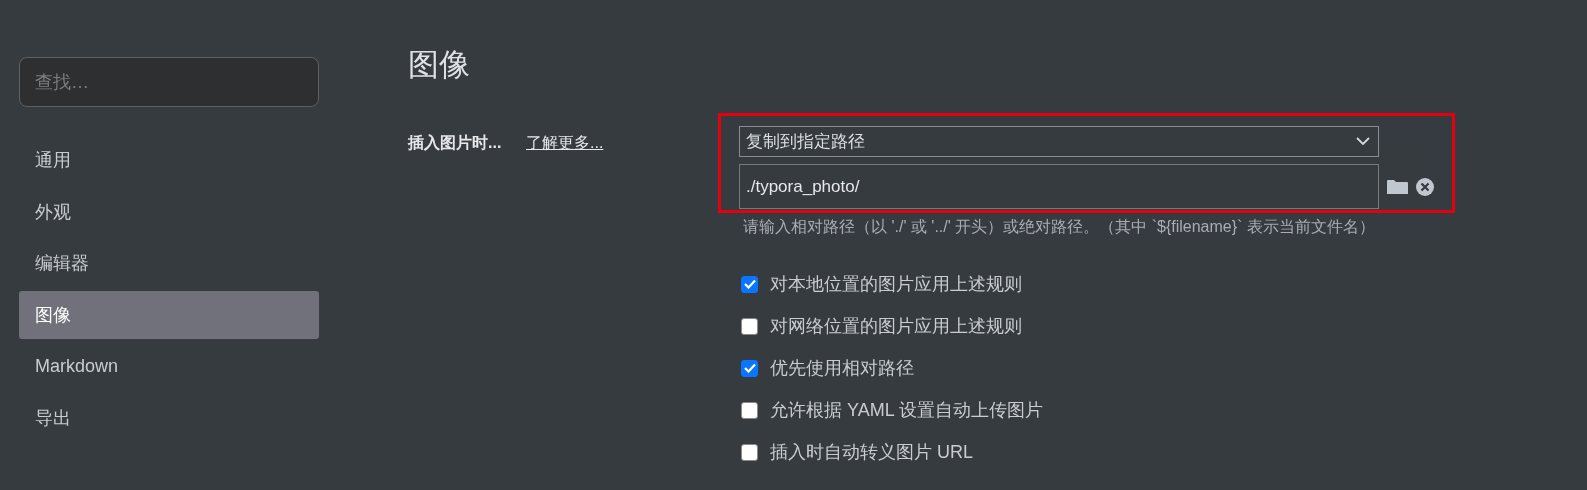 This screenshot has width=1587, height=490. Describe the element at coordinates (1059, 141) in the screenshot. I see `dropdown: 复制到指定路径` at that location.